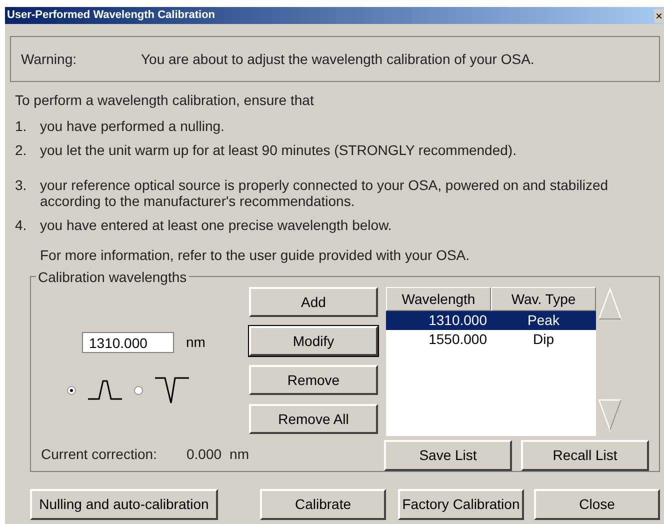 The height and width of the screenshot is (524, 664). What do you see at coordinates (491, 339) in the screenshot?
I see `table-row: 1550.000 Dip` at bounding box center [491, 339].